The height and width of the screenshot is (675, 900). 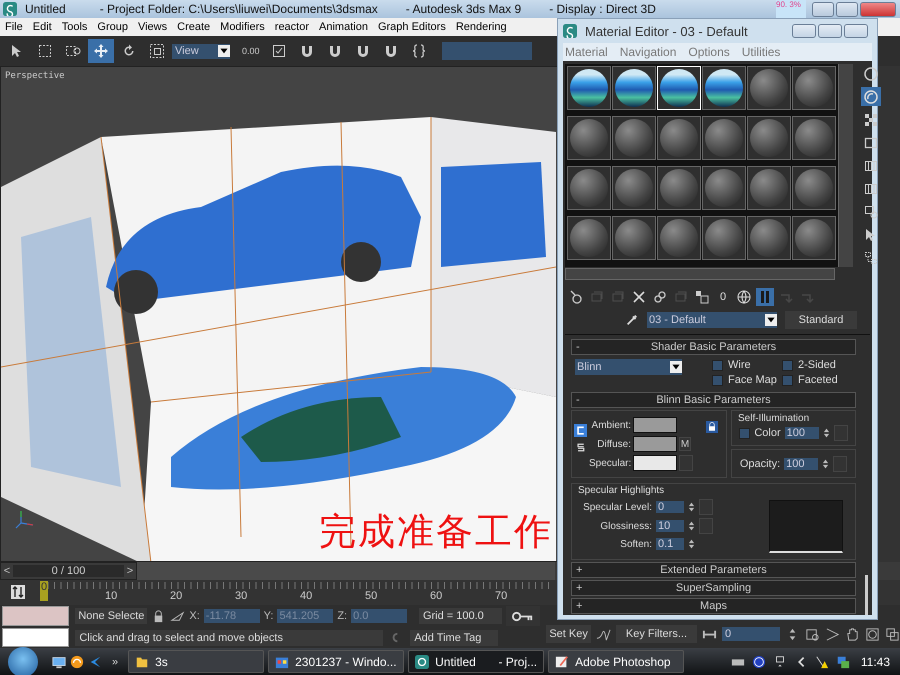 What do you see at coordinates (194, 27) in the screenshot?
I see `menu-item: Create` at bounding box center [194, 27].